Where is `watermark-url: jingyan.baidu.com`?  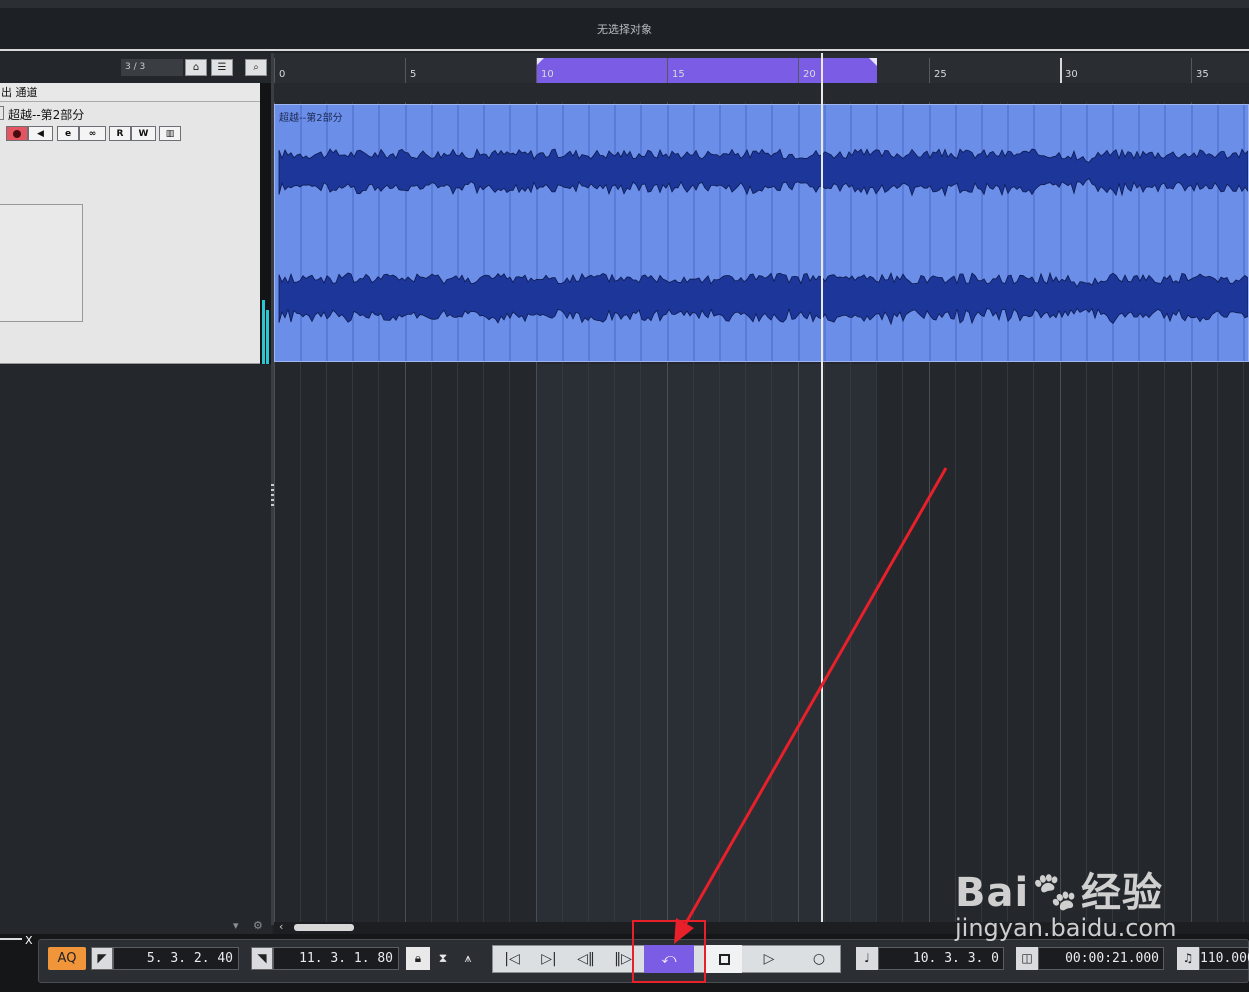
watermark-url: jingyan.baidu.com is located at coordinates (1066, 928).